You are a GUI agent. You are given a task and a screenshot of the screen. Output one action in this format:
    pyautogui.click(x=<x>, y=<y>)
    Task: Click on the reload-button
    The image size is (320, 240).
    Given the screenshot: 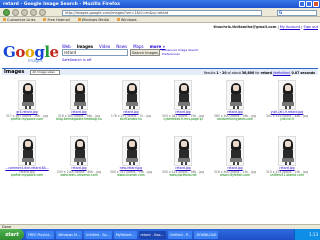 What is the action you would take?
    pyautogui.click(x=24, y=12)
    